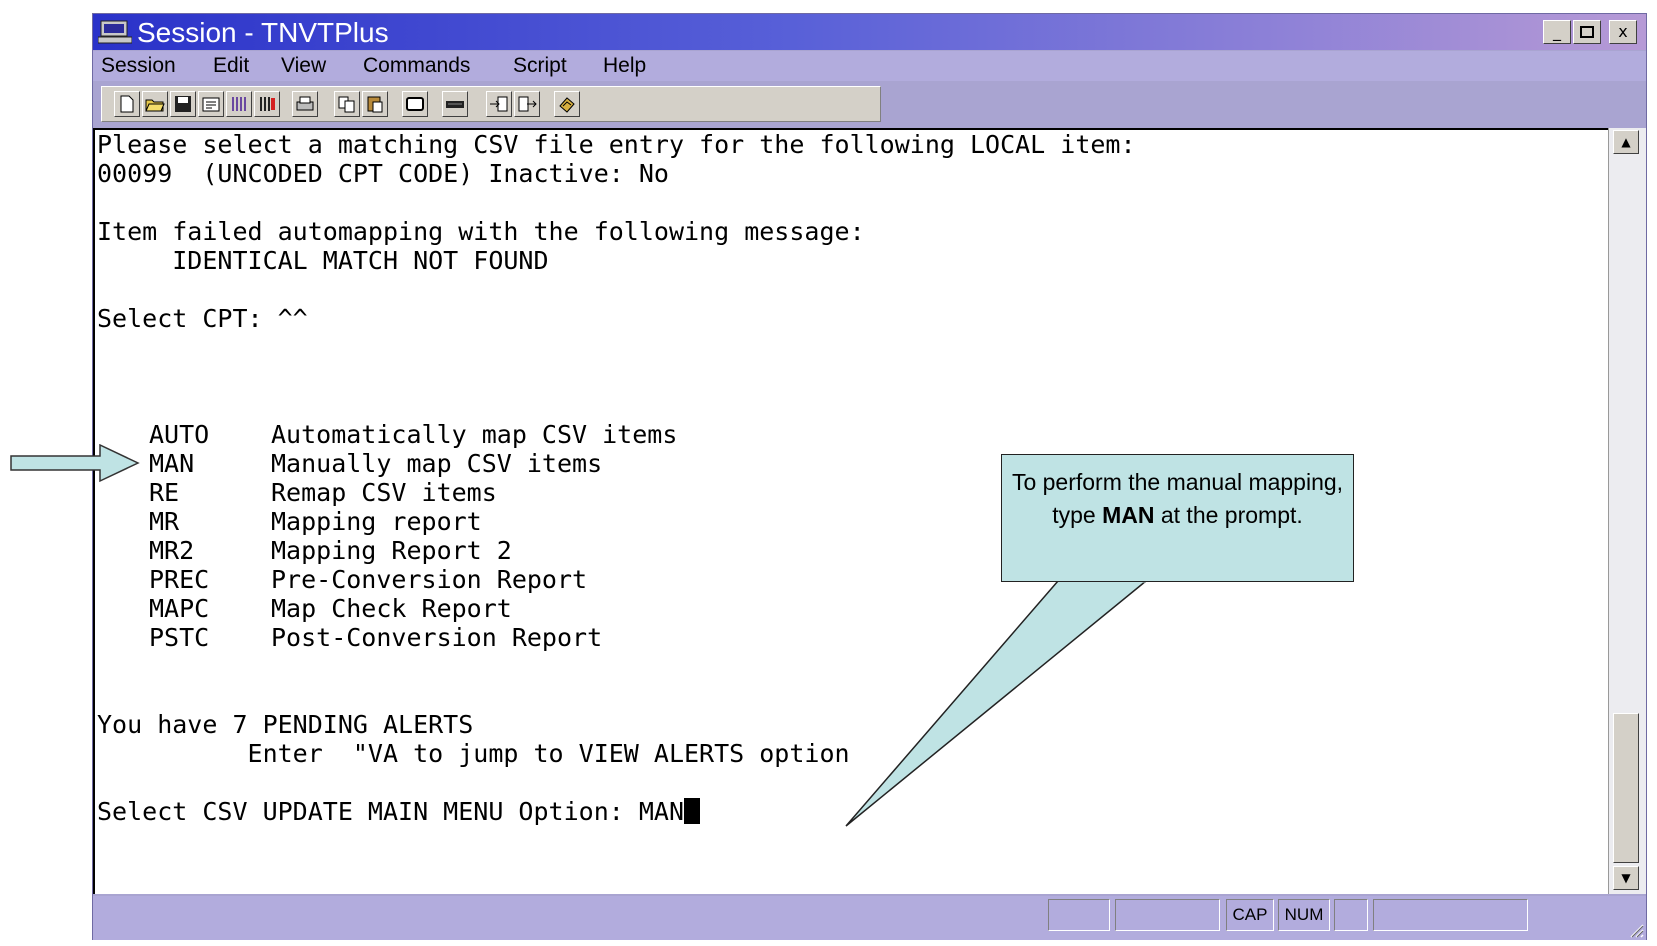  I want to click on status-bar: CAP NUM, so click(869, 918).